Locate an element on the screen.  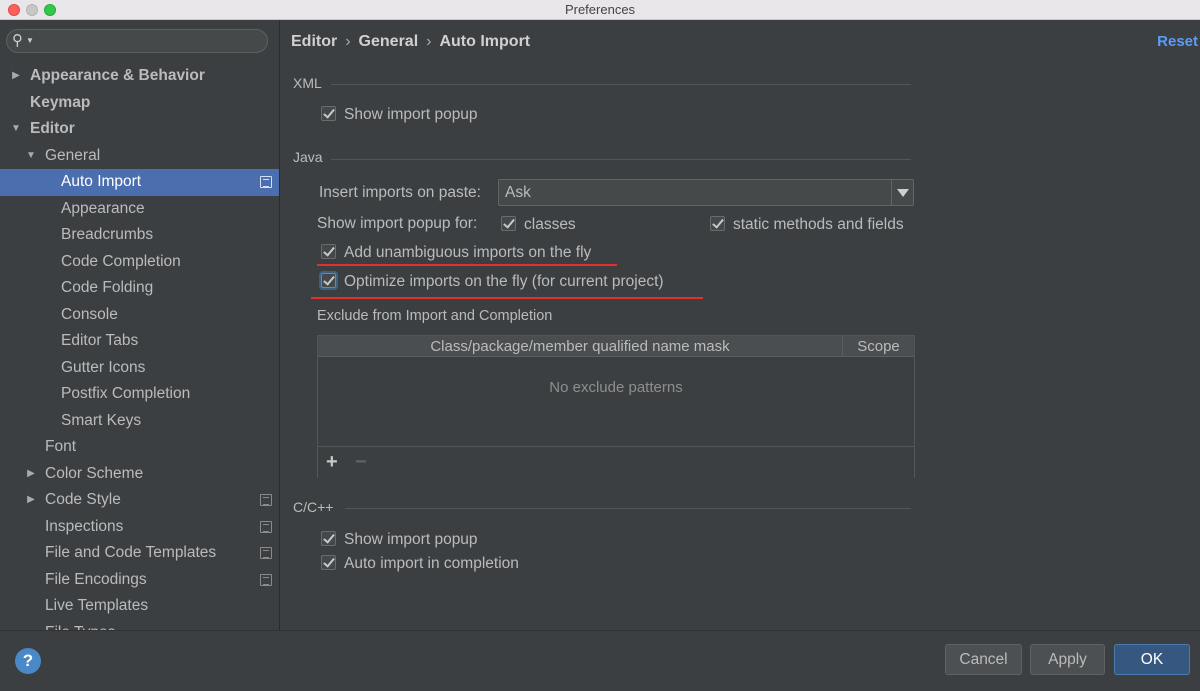
sidebar-item-label: Auto Import is located at coordinates (101, 181).